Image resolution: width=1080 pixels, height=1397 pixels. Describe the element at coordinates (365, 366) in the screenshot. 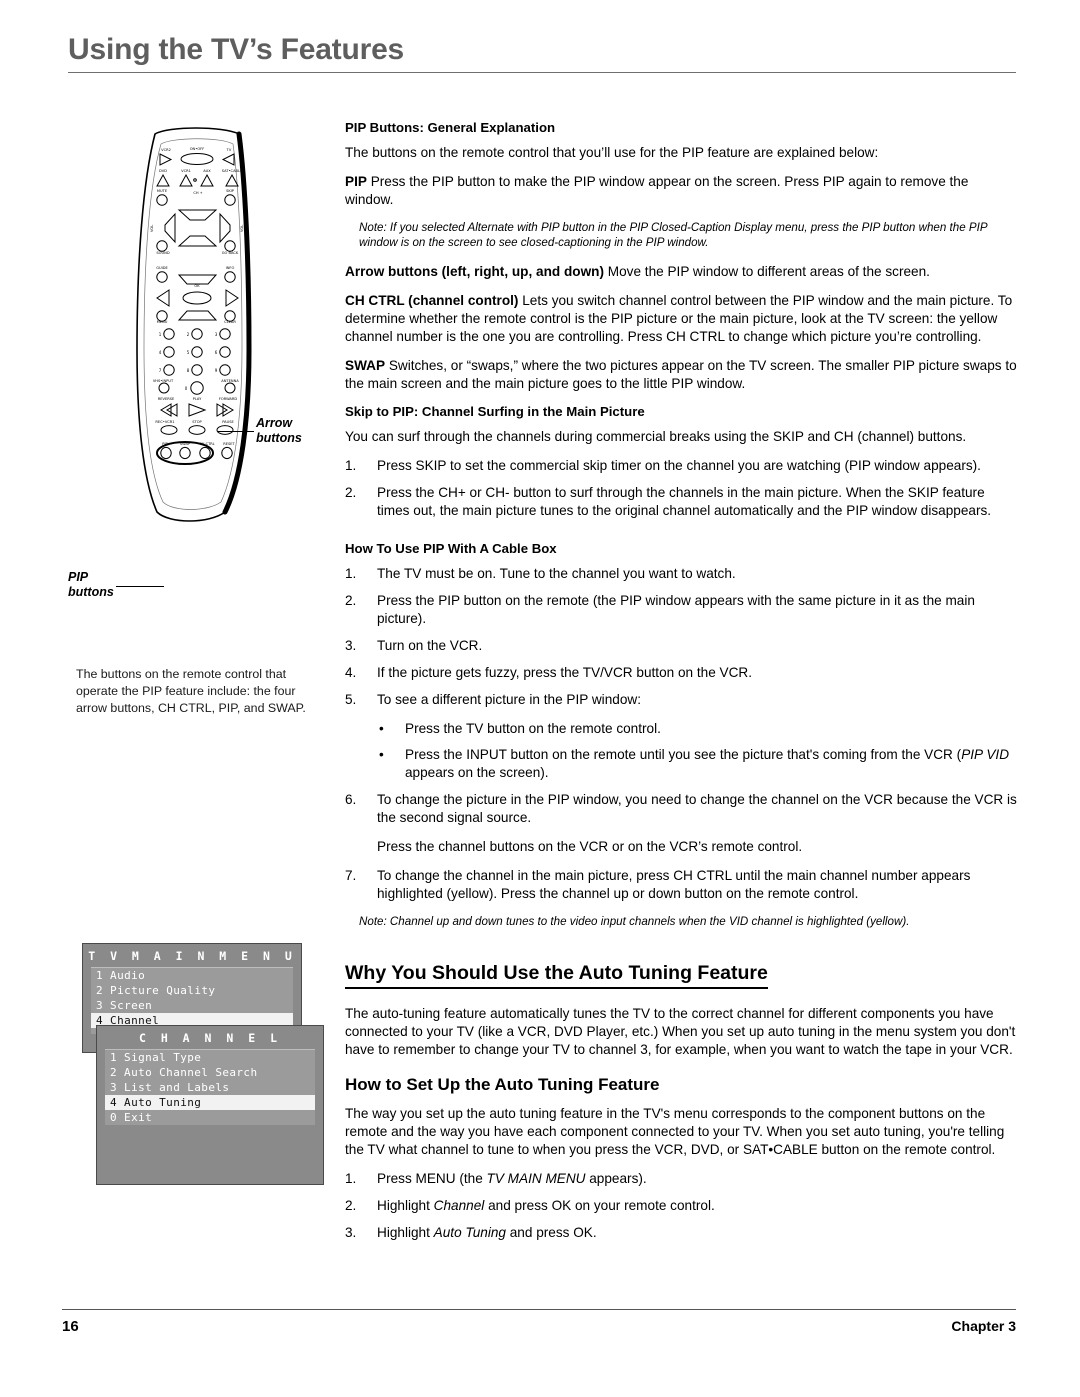

I see `swap-lead-label: SWAP` at that location.